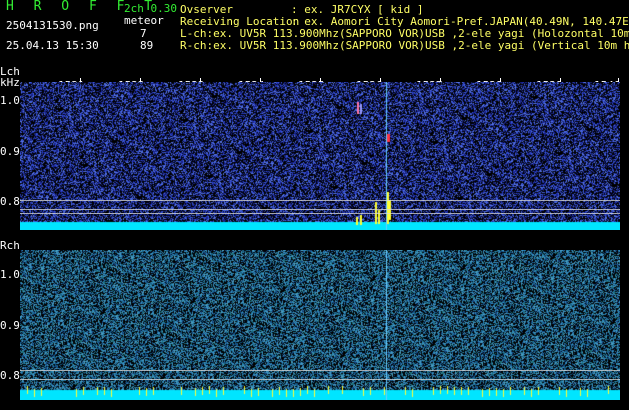  I want to click on location-label: Receiving Location, so click(240, 21).